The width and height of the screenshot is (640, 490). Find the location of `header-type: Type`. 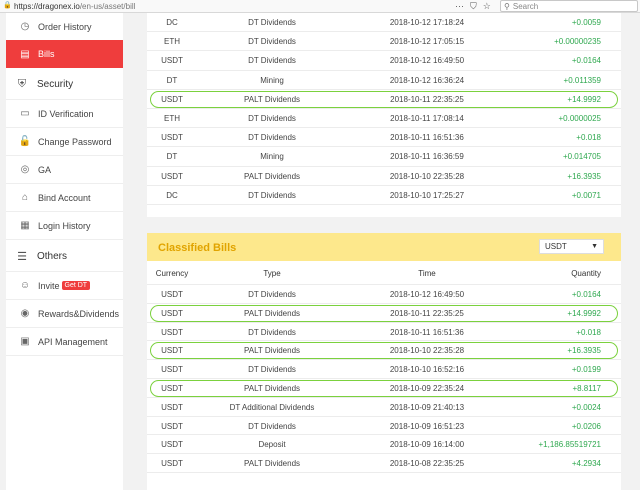

header-type: Type is located at coordinates (272, 273).